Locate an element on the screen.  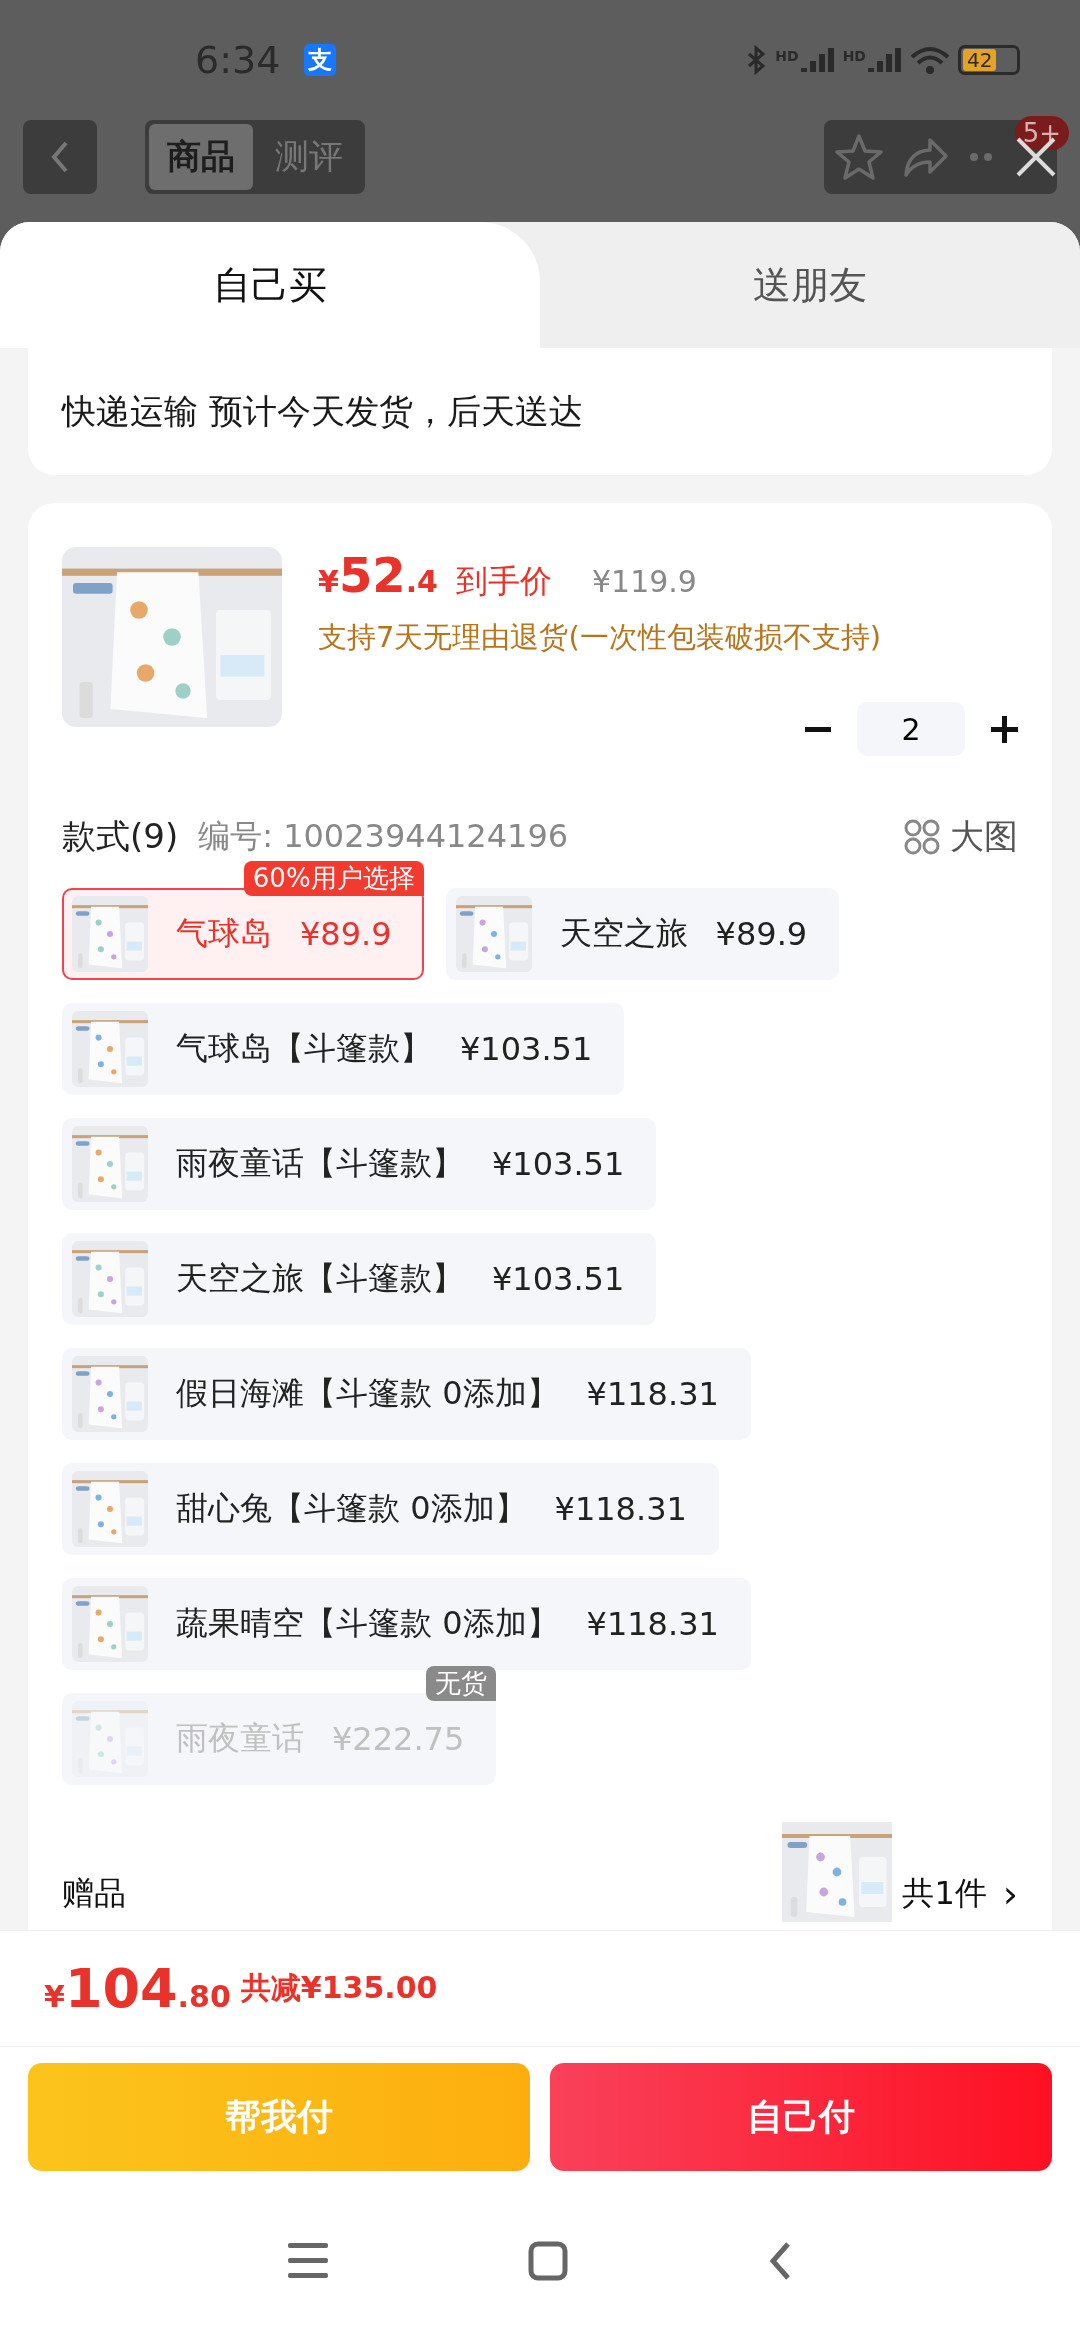
style-option: 天空之旅 ¥89.9 is located at coordinates (642, 934).